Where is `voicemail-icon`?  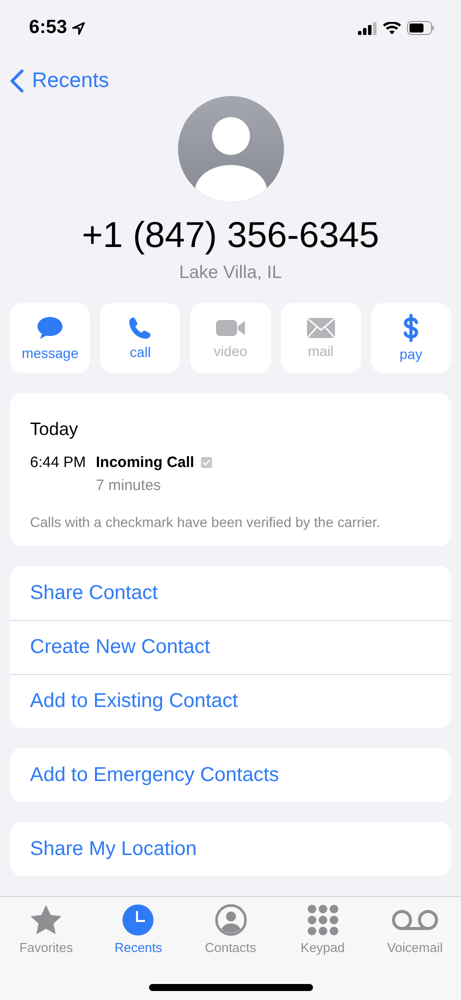
voicemail-icon is located at coordinates (414, 920).